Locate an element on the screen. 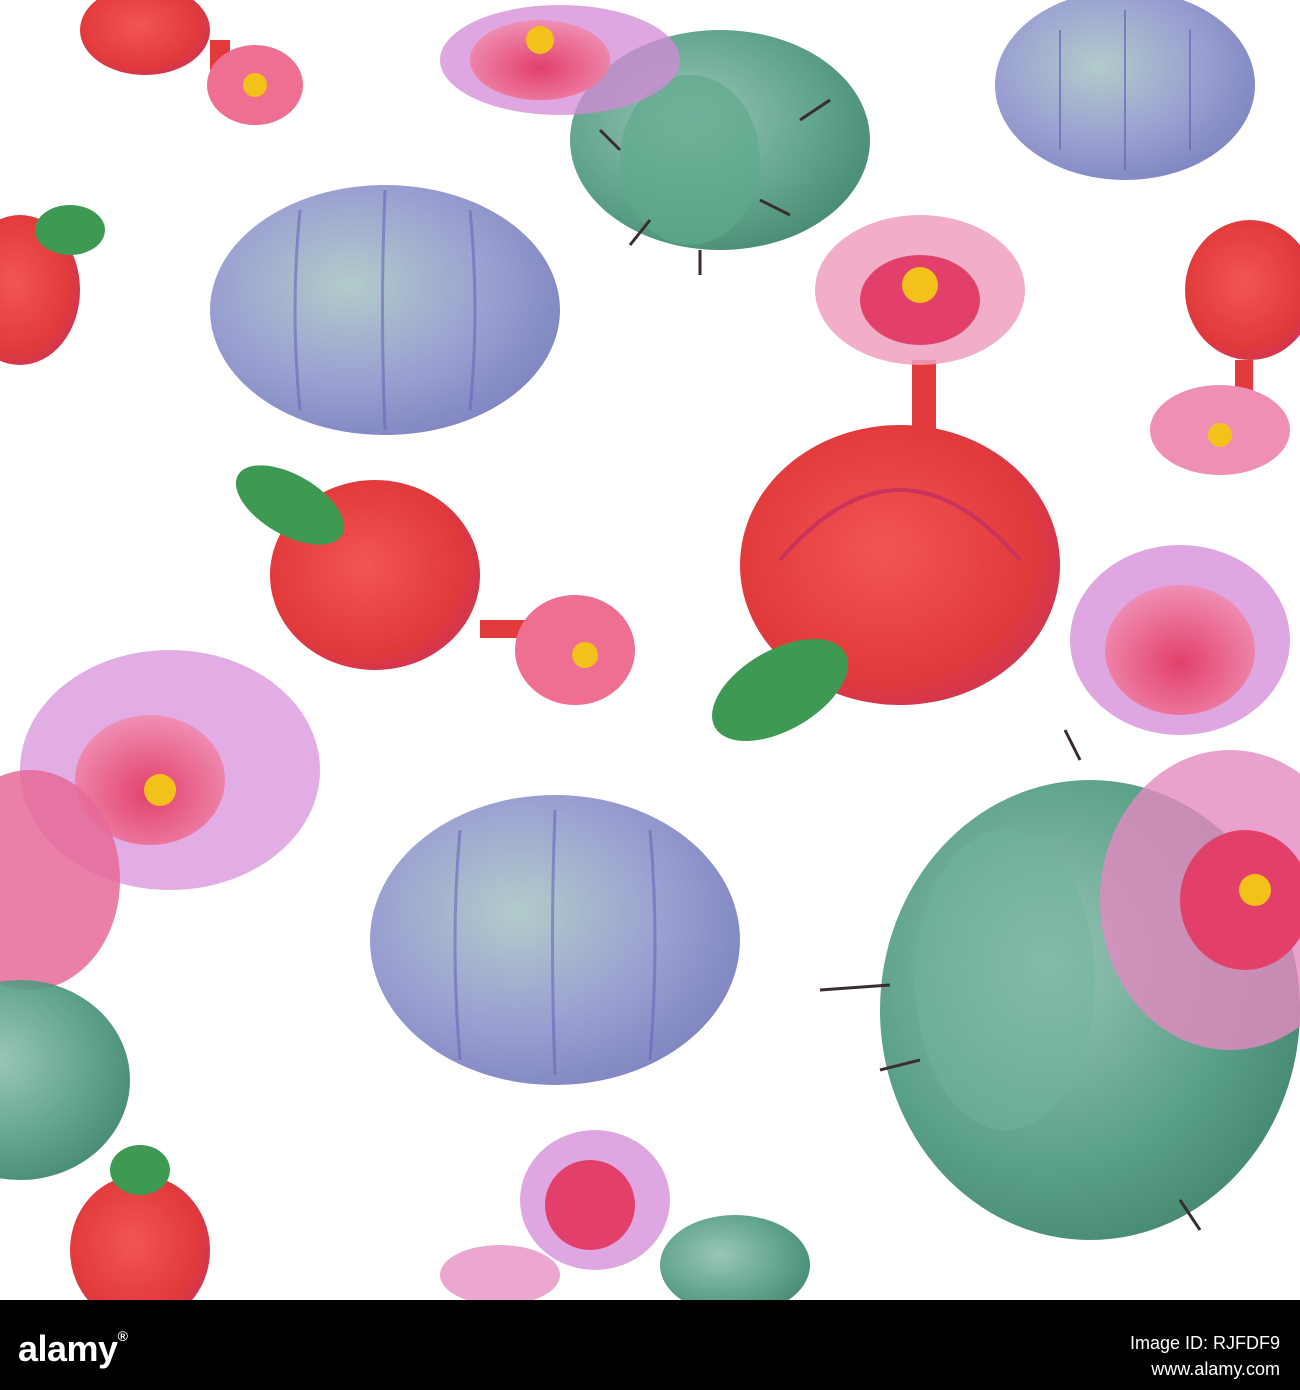 Image resolution: width=1300 pixels, height=1390 pixels. blue-cactus-upper-left is located at coordinates (385, 310).